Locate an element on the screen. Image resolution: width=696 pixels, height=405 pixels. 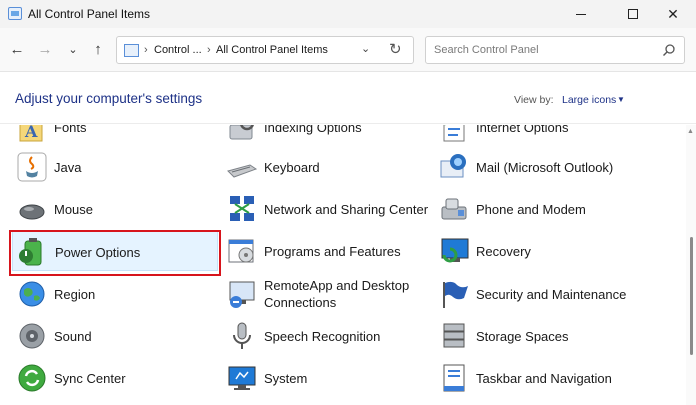
item-phone-modem: Phone and Modem is located at coordinates (539, 209).